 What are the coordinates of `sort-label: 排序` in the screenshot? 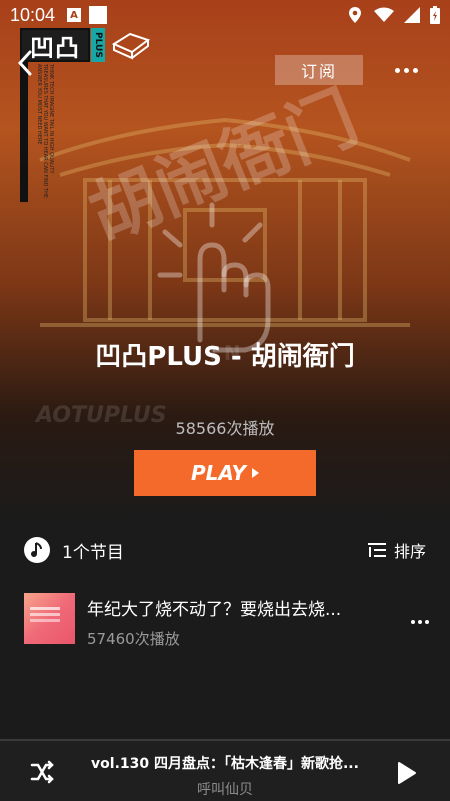 It's located at (409, 551).